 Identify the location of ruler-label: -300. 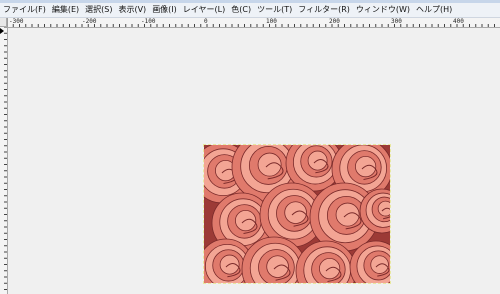
(16, 21).